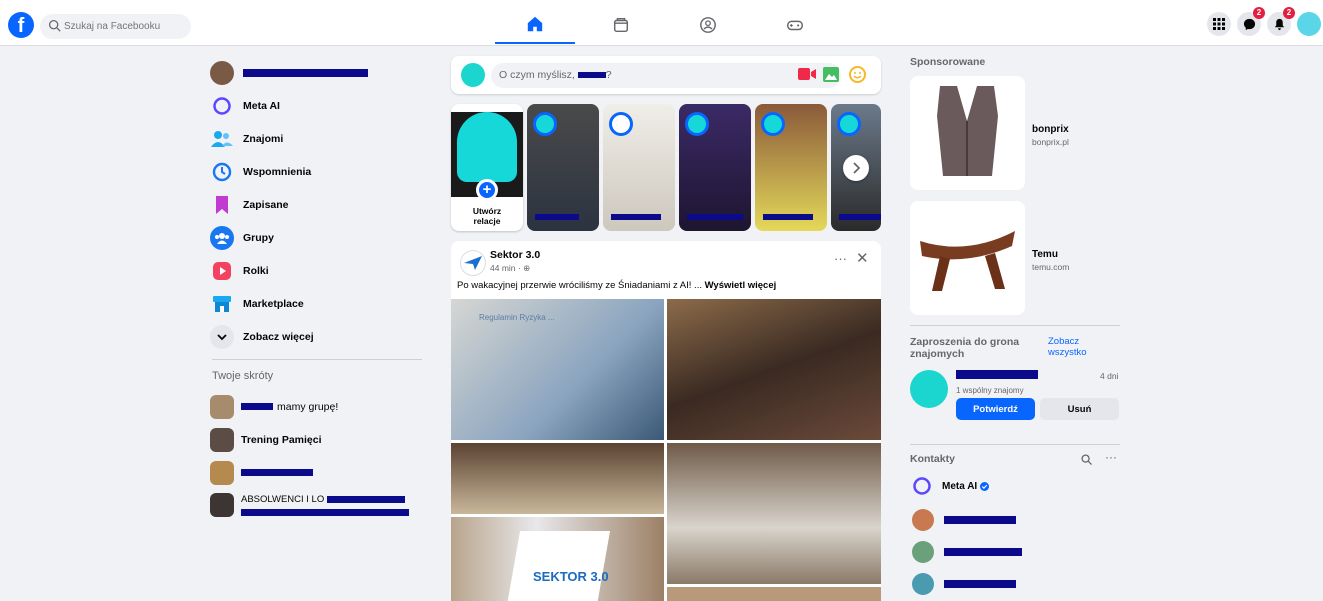  I want to click on chevron-right-icon, so click(856, 168).